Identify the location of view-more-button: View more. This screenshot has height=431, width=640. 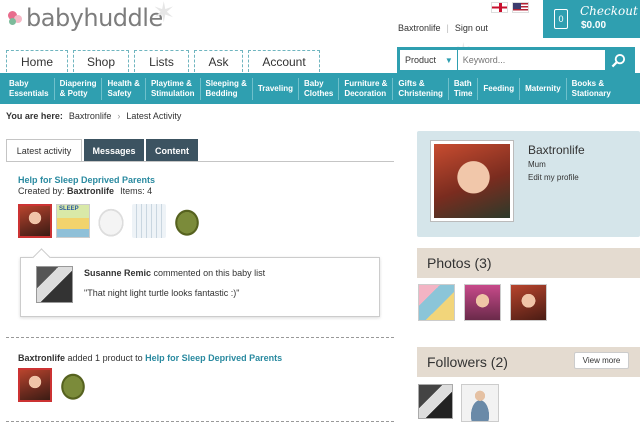
(601, 360).